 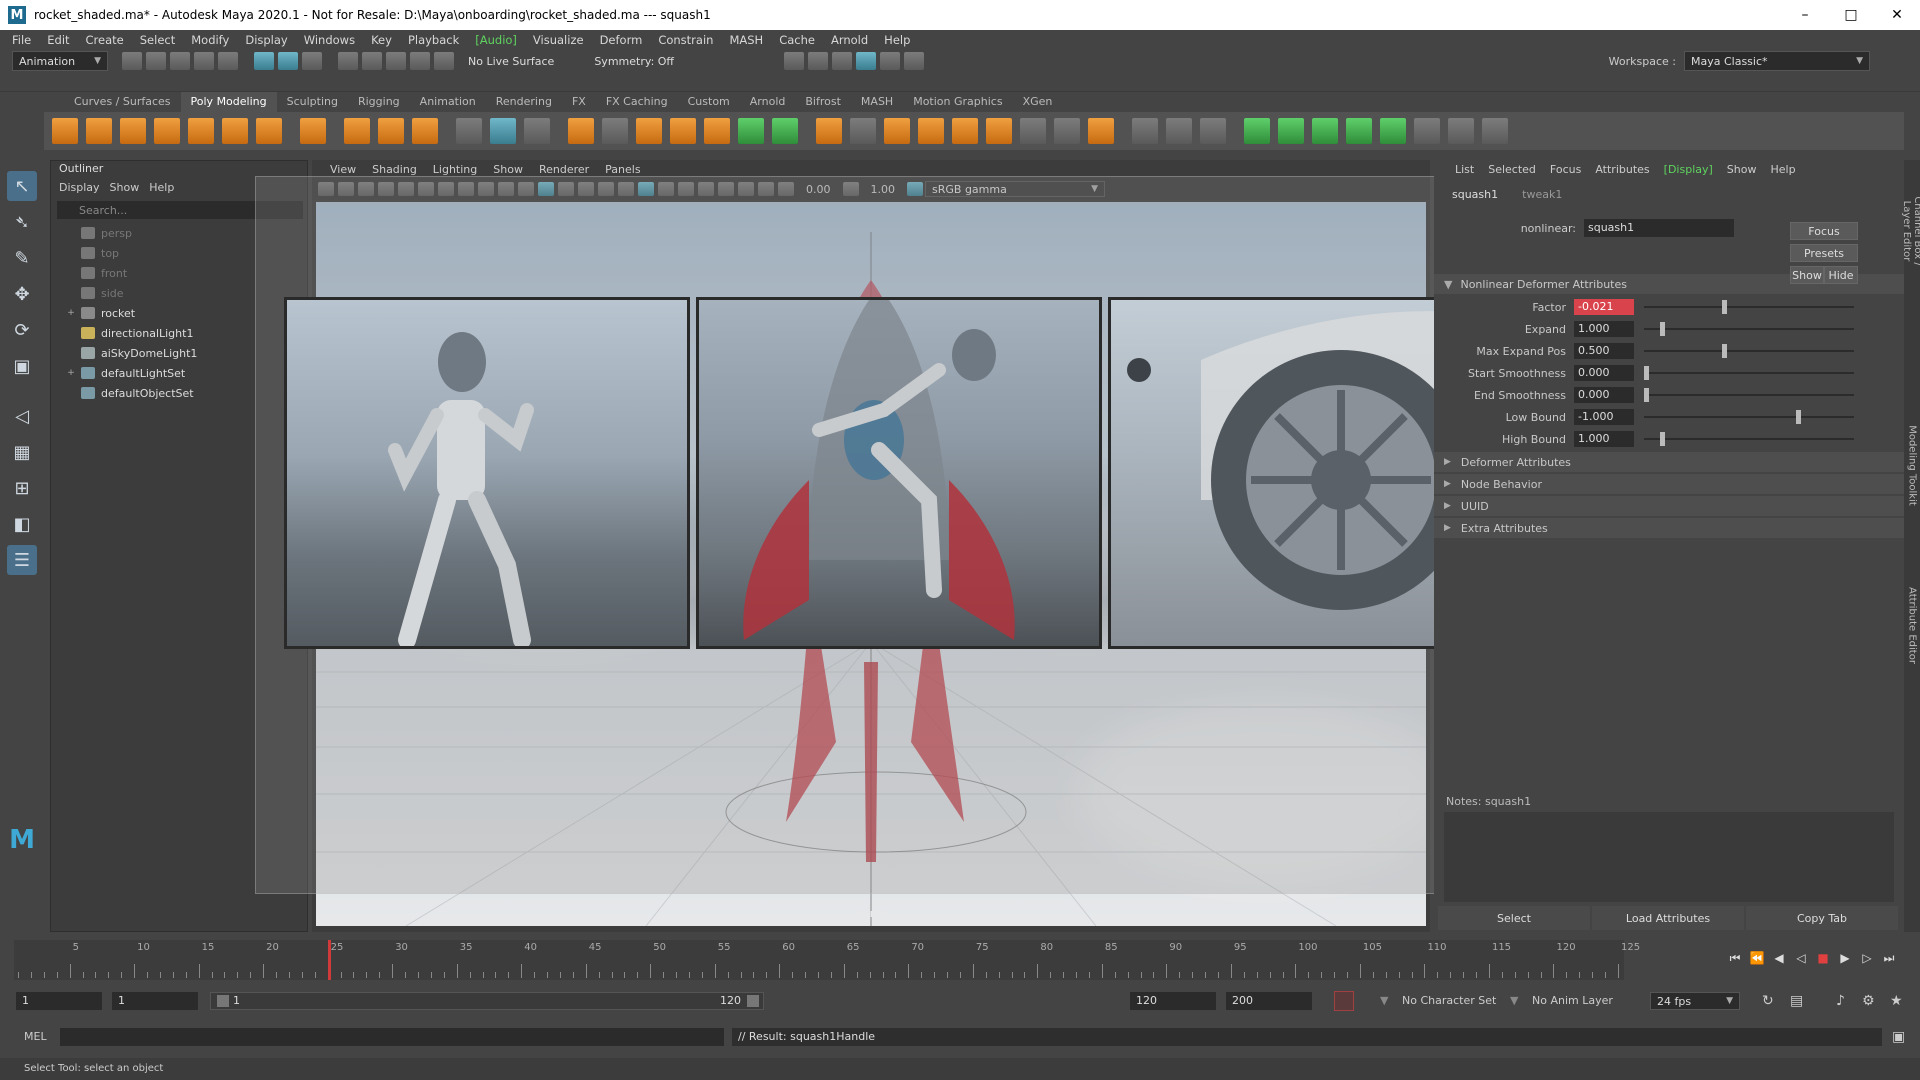 I want to click on stop-icon: ■, so click(x=1823, y=958).